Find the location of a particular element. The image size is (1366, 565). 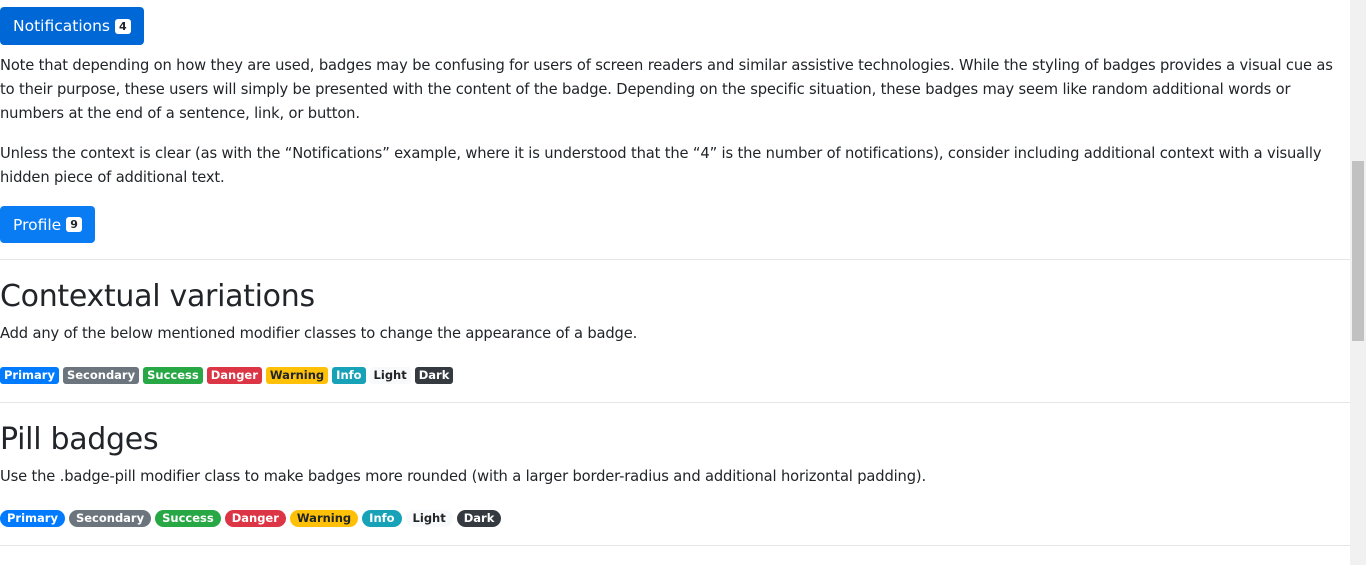

notifications-button: Notifications 4 is located at coordinates (72, 26).